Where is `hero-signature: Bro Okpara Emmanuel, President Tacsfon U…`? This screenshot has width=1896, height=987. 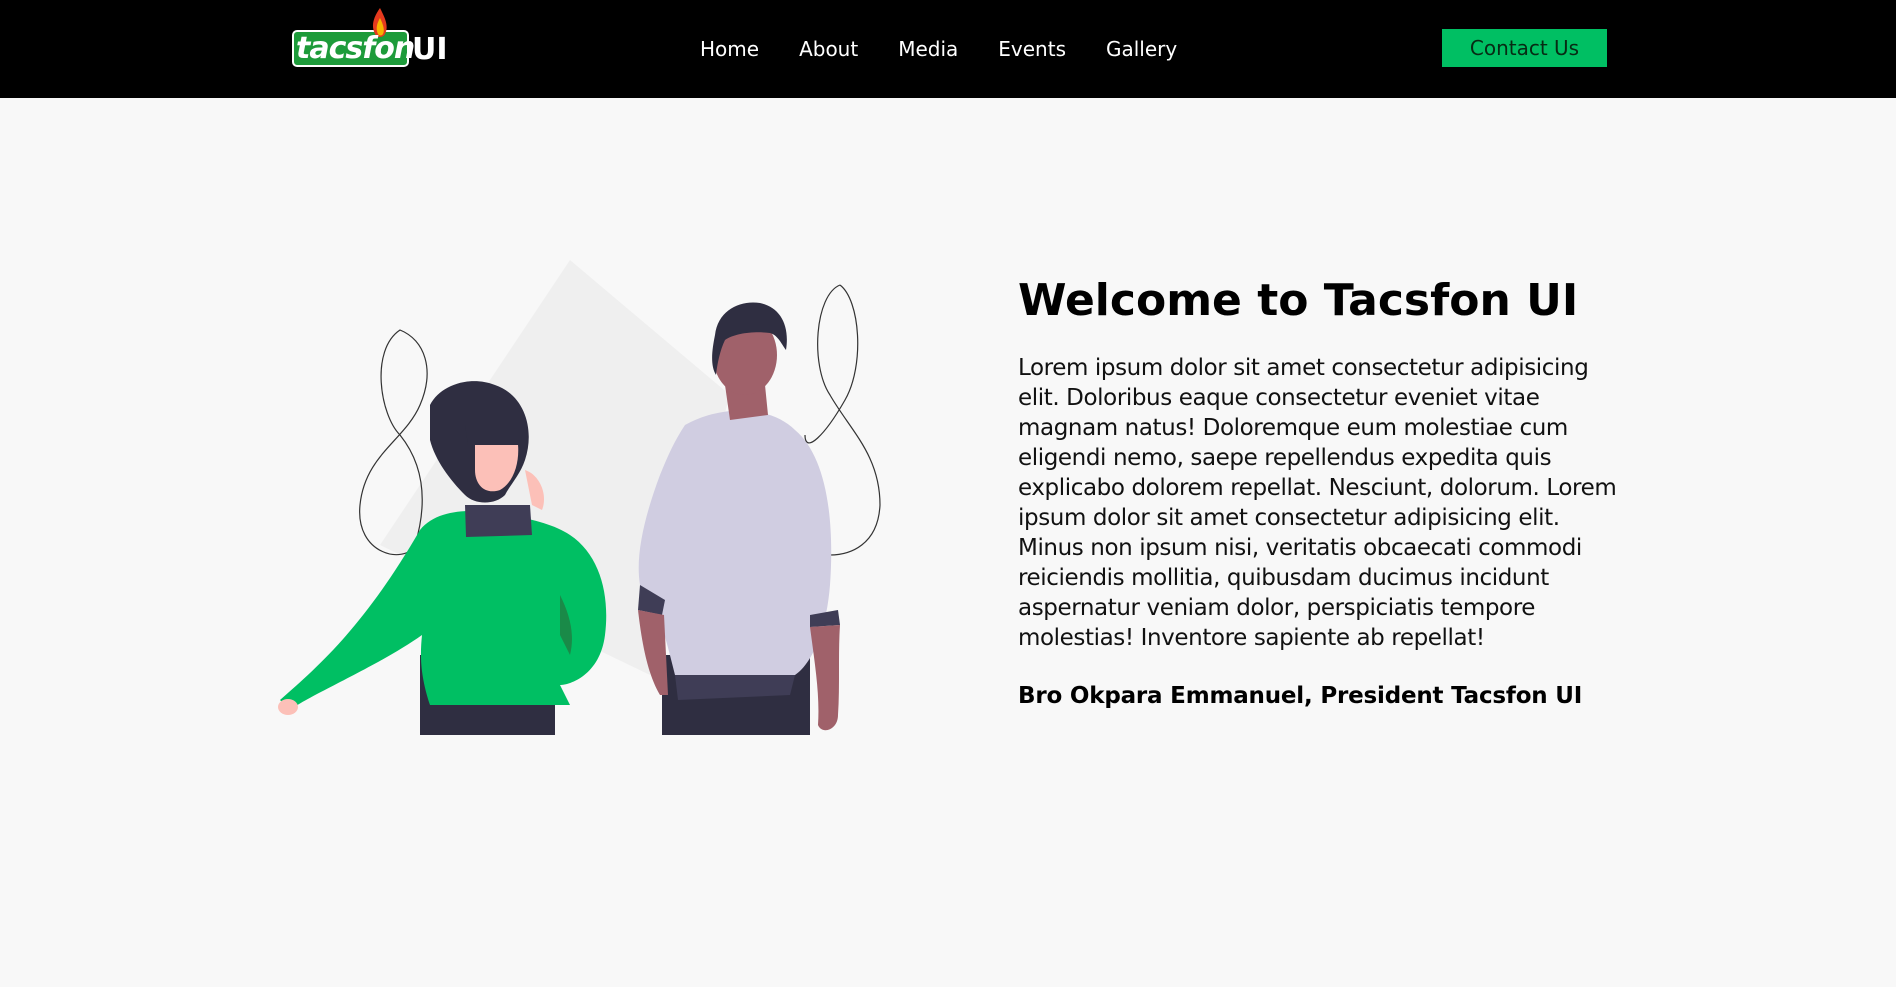
hero-signature: Bro Okpara Emmanuel, President Tacsfon U… is located at coordinates (1300, 696).